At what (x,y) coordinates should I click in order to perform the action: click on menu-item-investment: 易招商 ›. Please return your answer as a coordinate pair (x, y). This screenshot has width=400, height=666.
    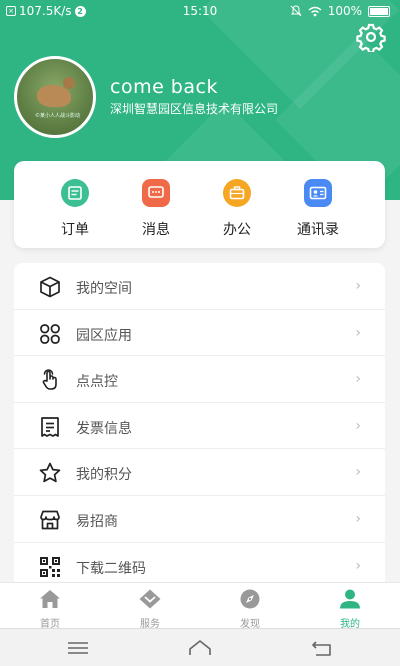
    Looking at the image, I should click on (199, 519).